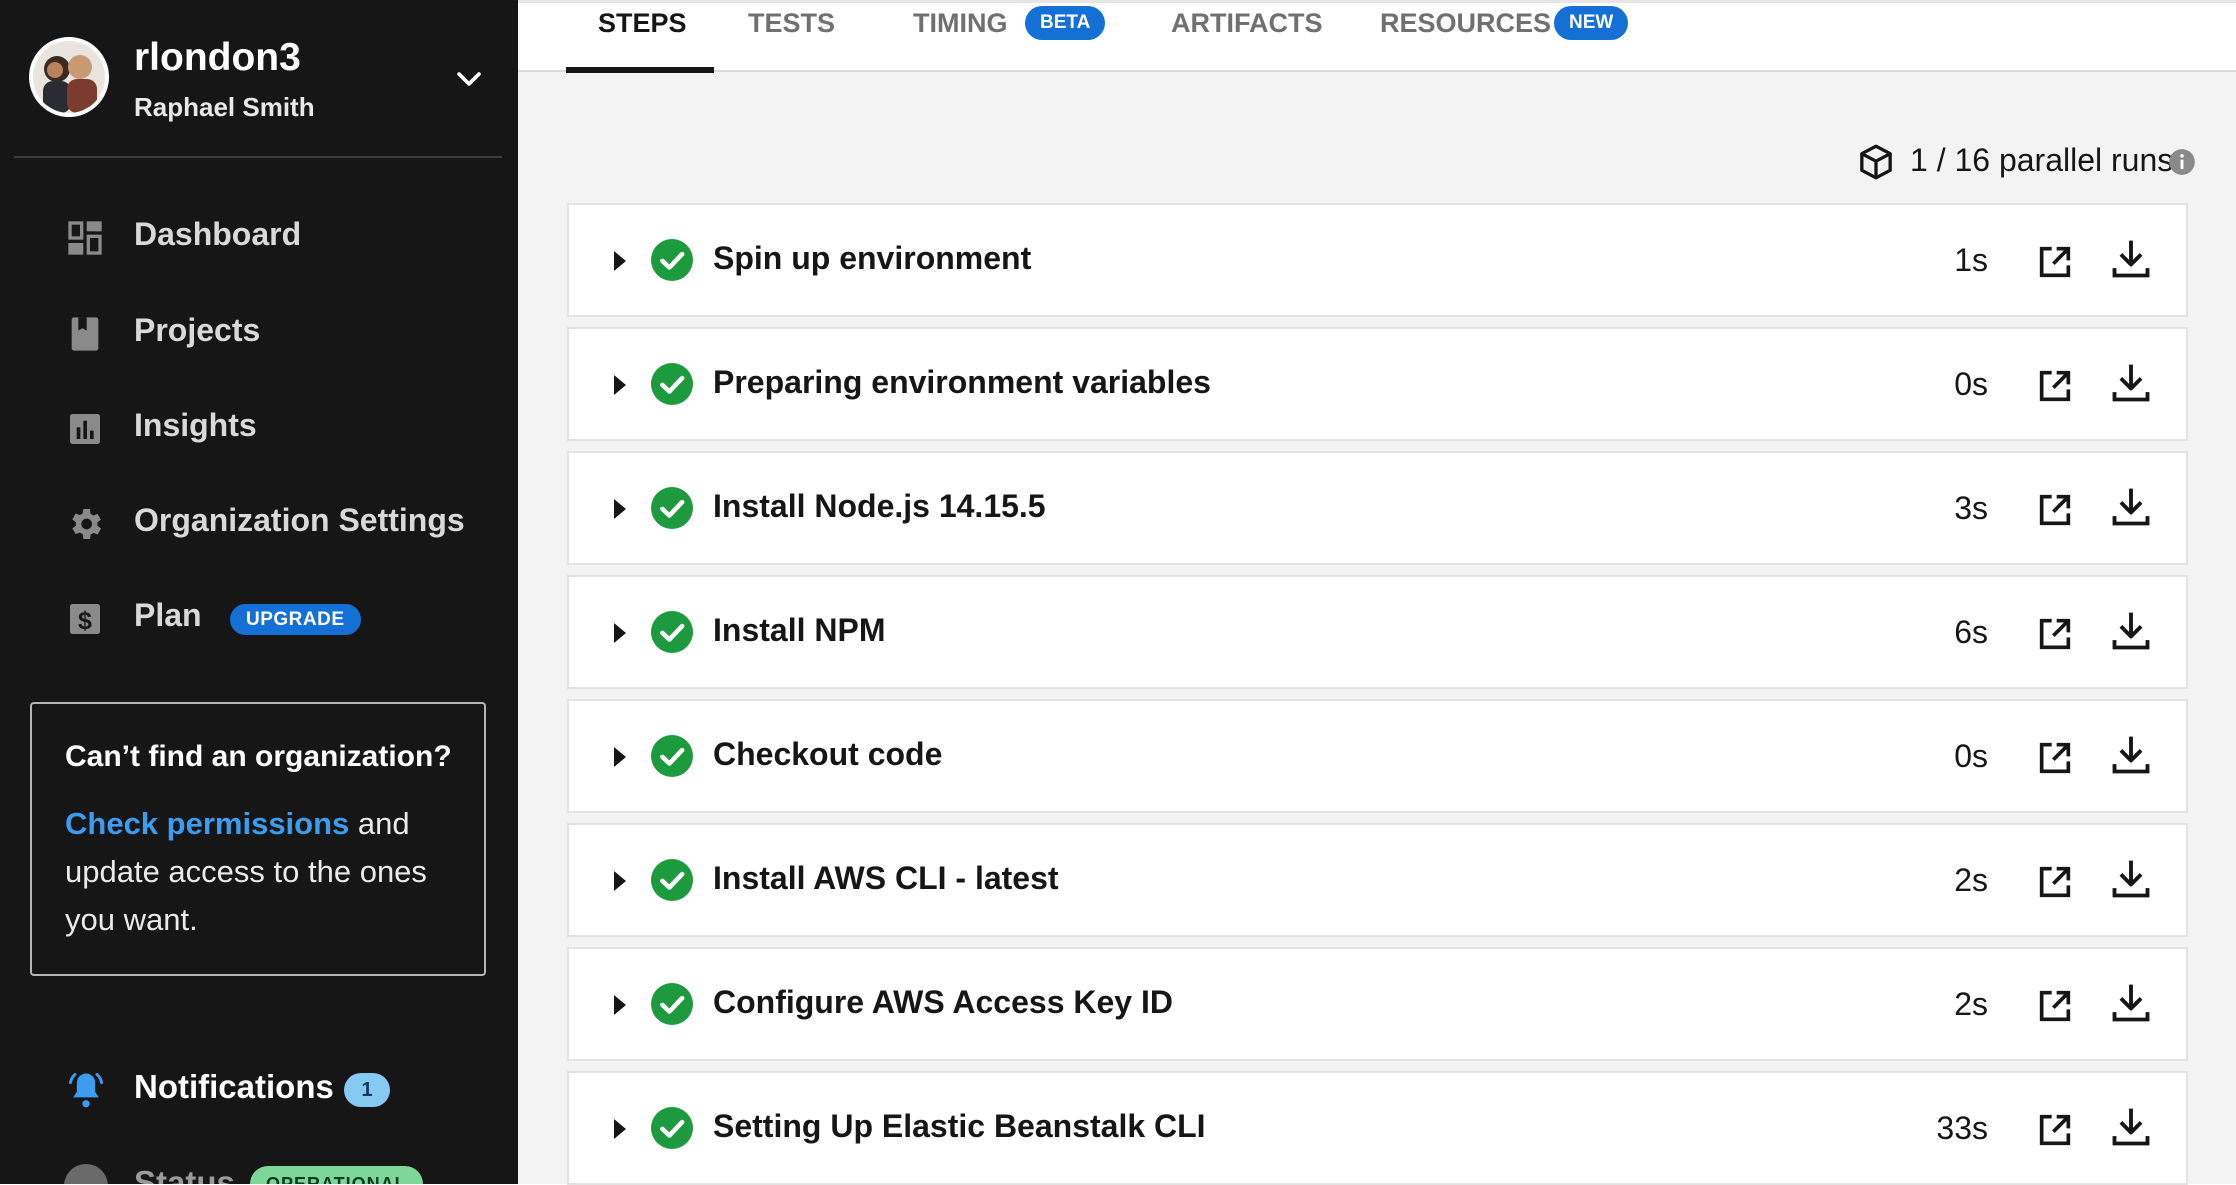  I want to click on step-name: Spin up environment, so click(872, 258).